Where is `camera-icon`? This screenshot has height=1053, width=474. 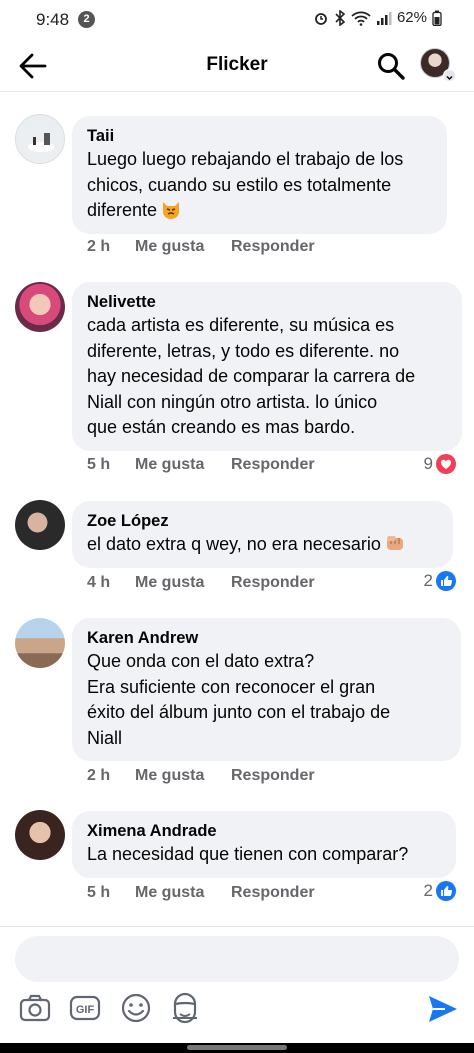 camera-icon is located at coordinates (35, 1008).